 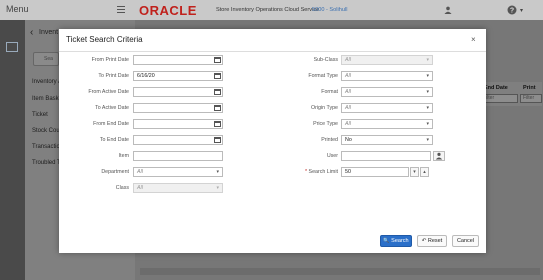 I want to click on to-print-date-field: 6/16/20, so click(x=178, y=76).